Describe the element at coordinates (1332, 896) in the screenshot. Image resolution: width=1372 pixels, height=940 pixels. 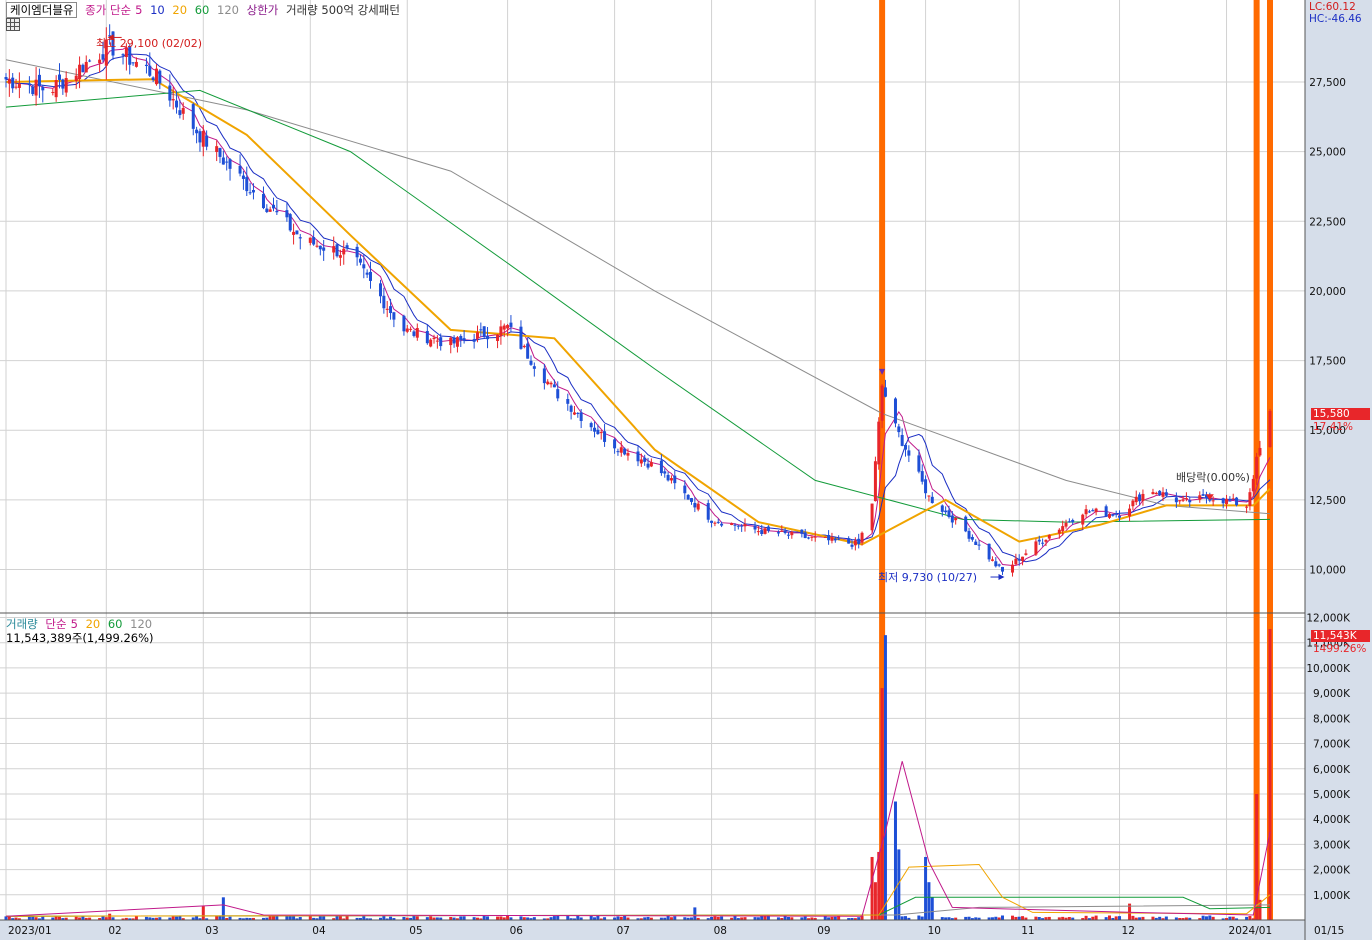
I see `volume-tick-label: 1,000K` at that location.